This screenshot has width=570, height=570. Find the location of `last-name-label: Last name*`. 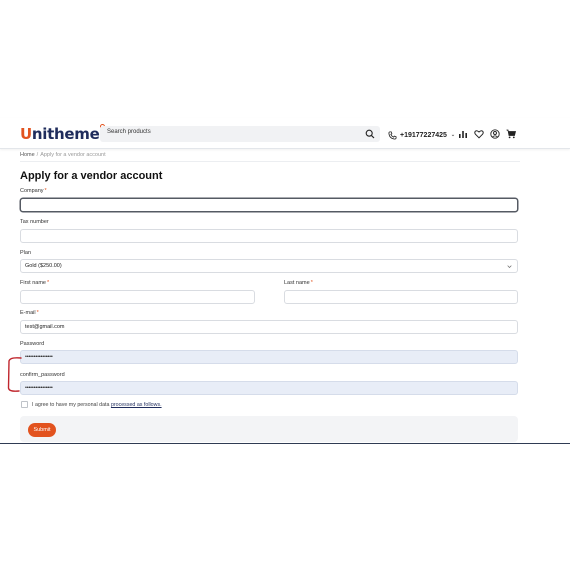

last-name-label: Last name* is located at coordinates (298, 283).